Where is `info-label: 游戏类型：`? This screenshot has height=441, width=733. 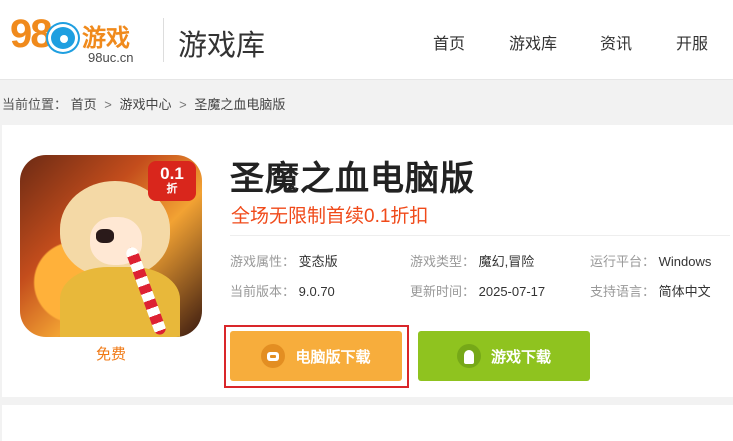 info-label: 游戏类型： is located at coordinates (443, 261).